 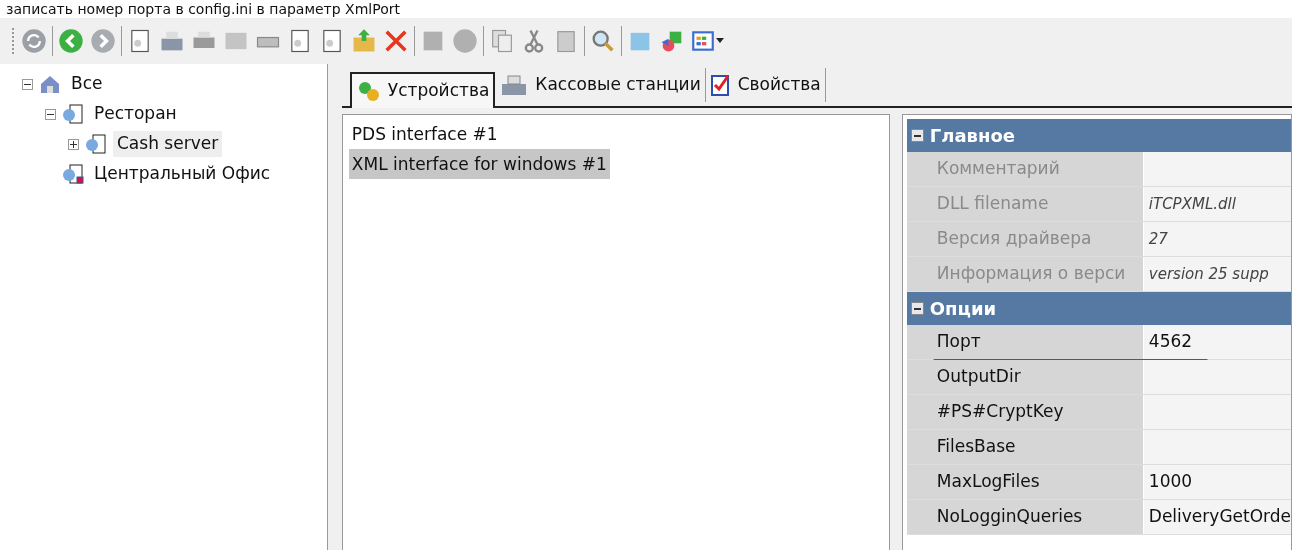 What do you see at coordinates (703, 41) in the screenshot?
I see `grid-icon` at bounding box center [703, 41].